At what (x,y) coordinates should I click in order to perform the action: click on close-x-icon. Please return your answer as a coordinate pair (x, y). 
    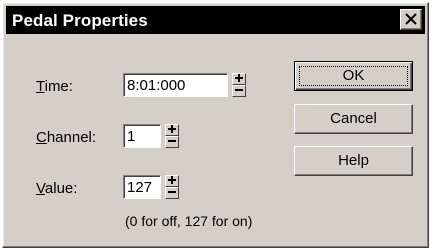
    Looking at the image, I should click on (411, 19).